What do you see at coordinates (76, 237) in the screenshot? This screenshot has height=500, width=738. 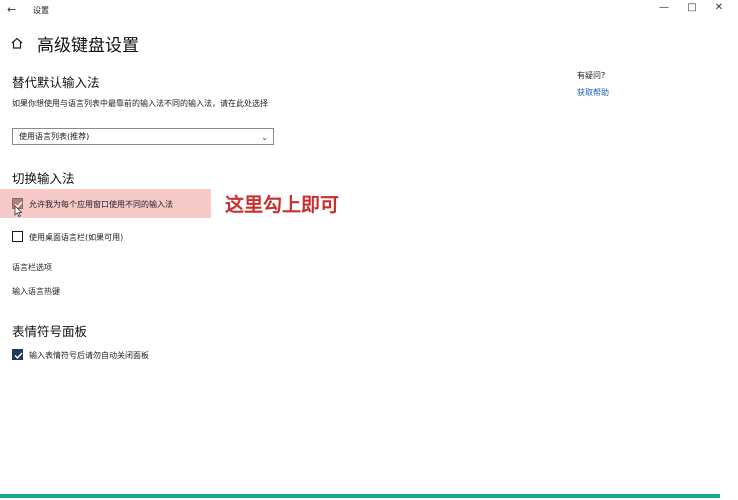 I see `desktop-language-bar-label: 使用桌面语言栏(如果可用)` at bounding box center [76, 237].